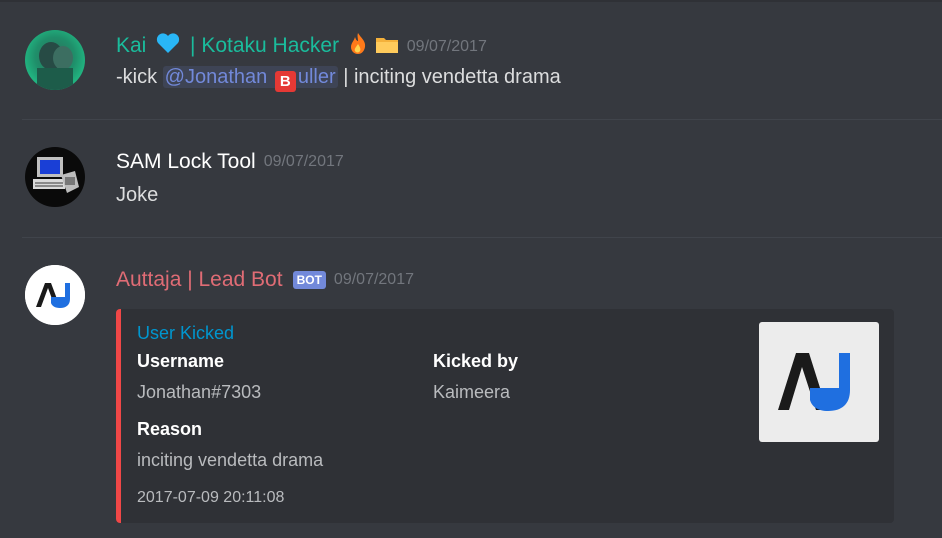 Image resolution: width=942 pixels, height=538 pixels. Describe the element at coordinates (309, 280) in the screenshot. I see `bot-tag: BOT` at that location.